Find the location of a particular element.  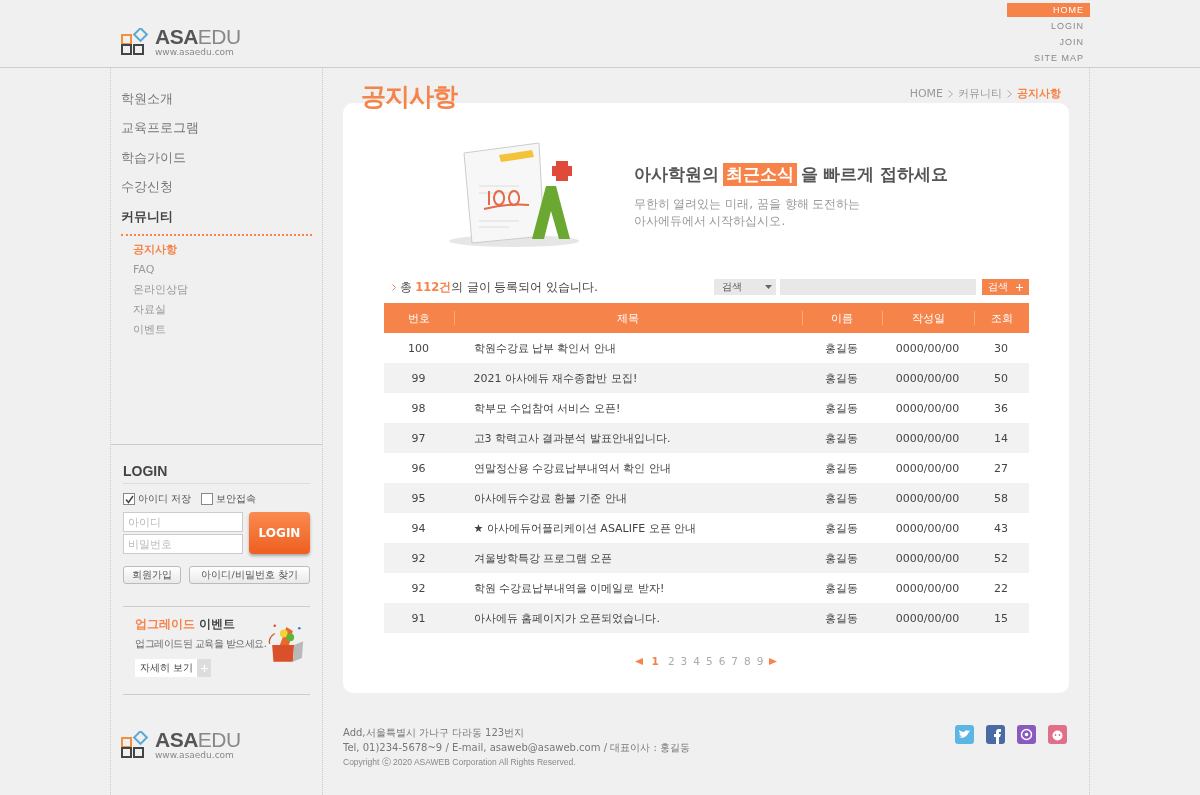

column-header: 조회 is located at coordinates (1001, 318).